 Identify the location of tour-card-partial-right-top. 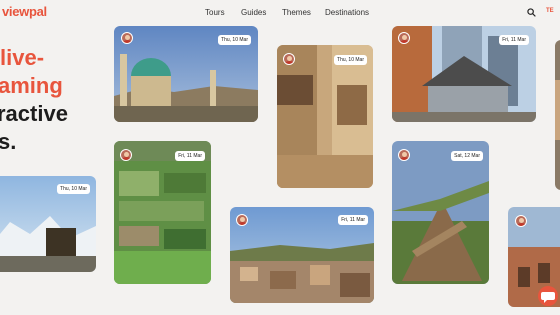
(557, 115).